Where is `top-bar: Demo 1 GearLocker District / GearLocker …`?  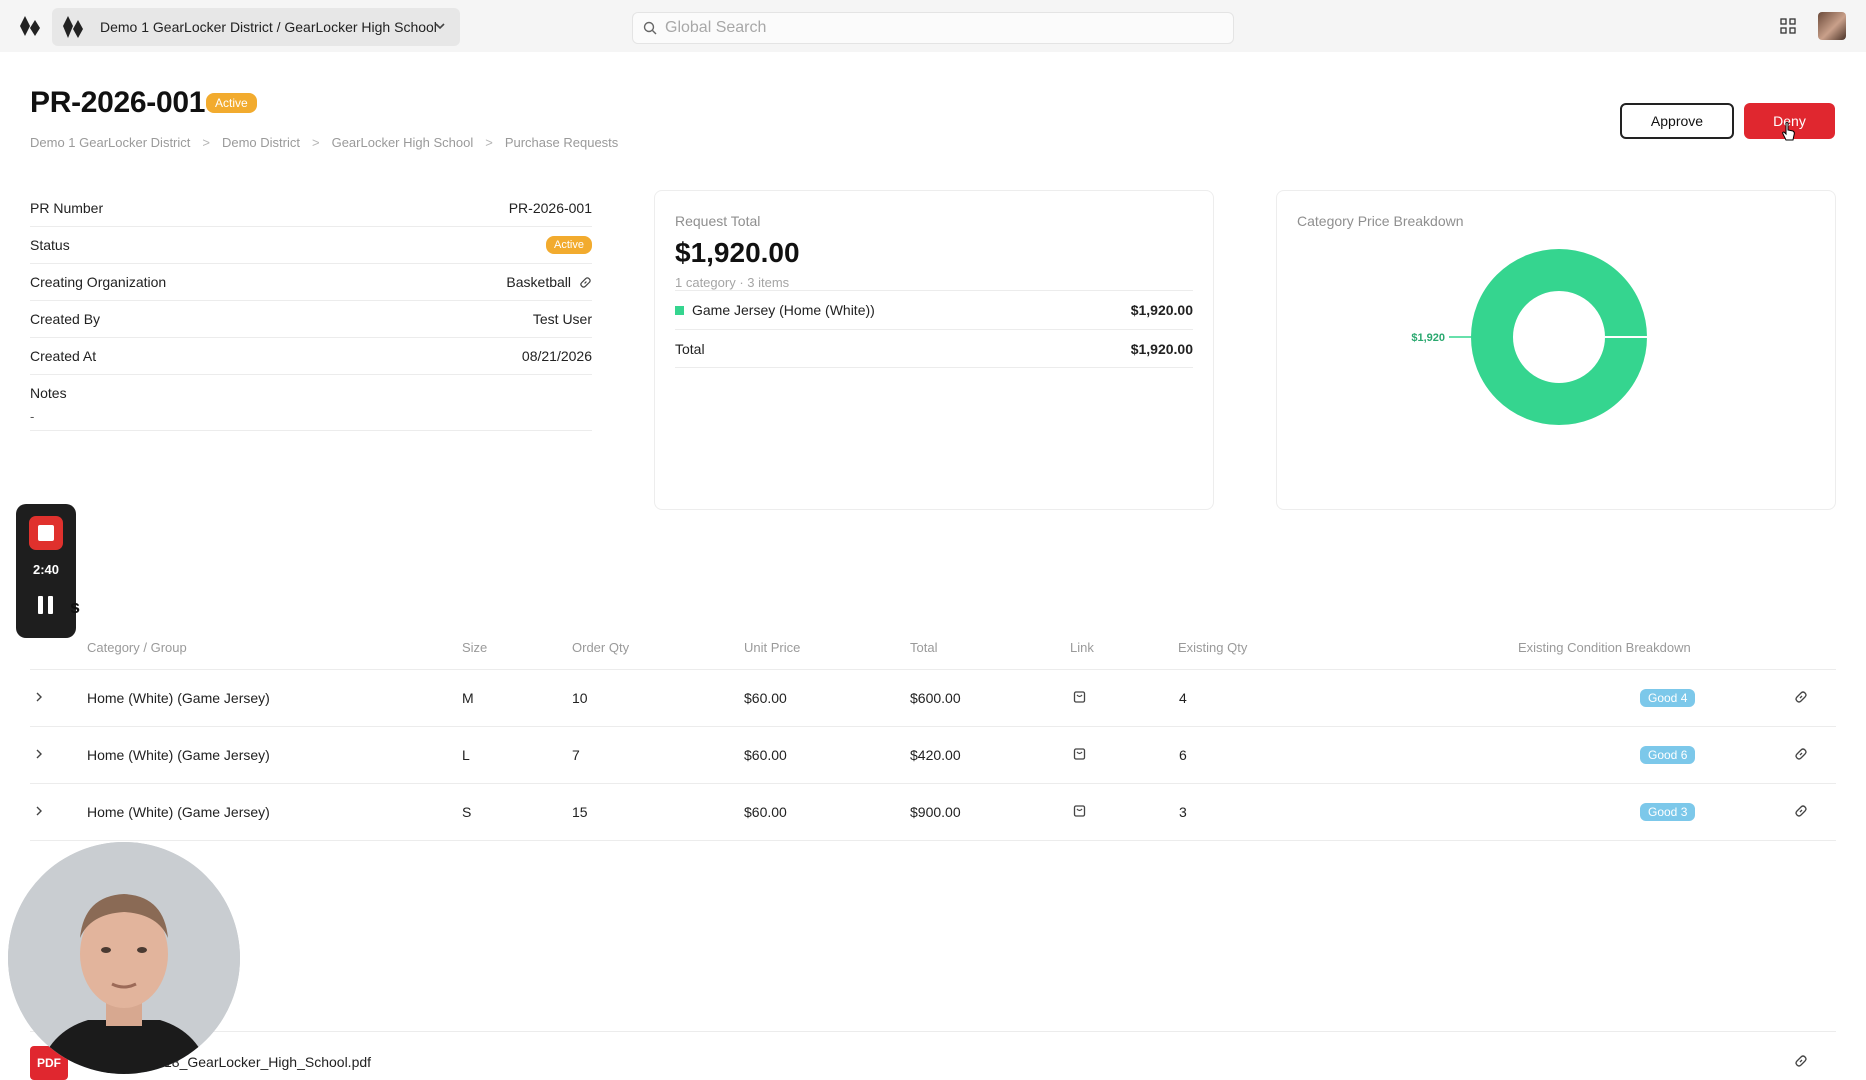 top-bar: Demo 1 GearLocker District / GearLocker … is located at coordinates (933, 26).